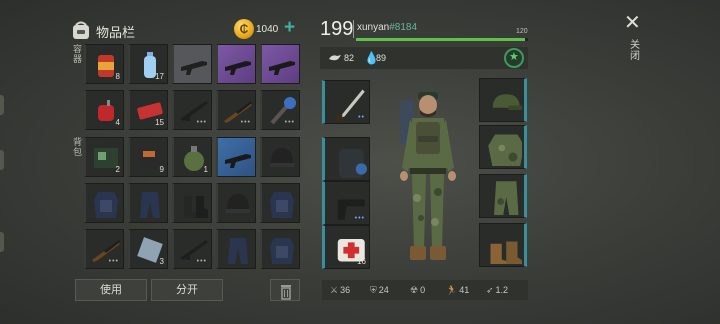 The image size is (720, 324). What do you see at coordinates (192, 157) in the screenshot?
I see `item-slot: 1` at bounding box center [192, 157].